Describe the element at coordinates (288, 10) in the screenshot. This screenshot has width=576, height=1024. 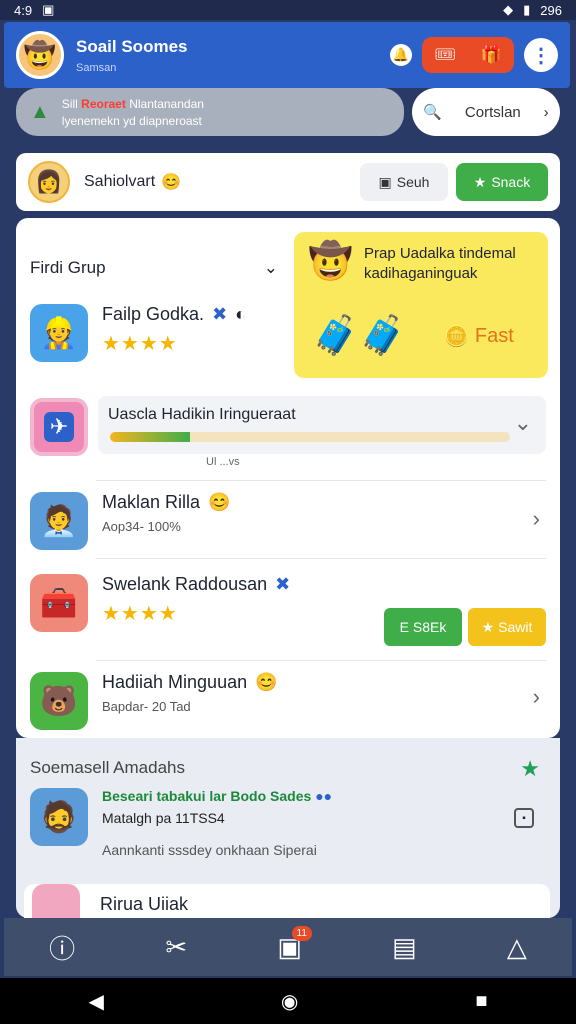
I see `status-bar: 4:9 ▣ ◆ ▮ 296` at that location.